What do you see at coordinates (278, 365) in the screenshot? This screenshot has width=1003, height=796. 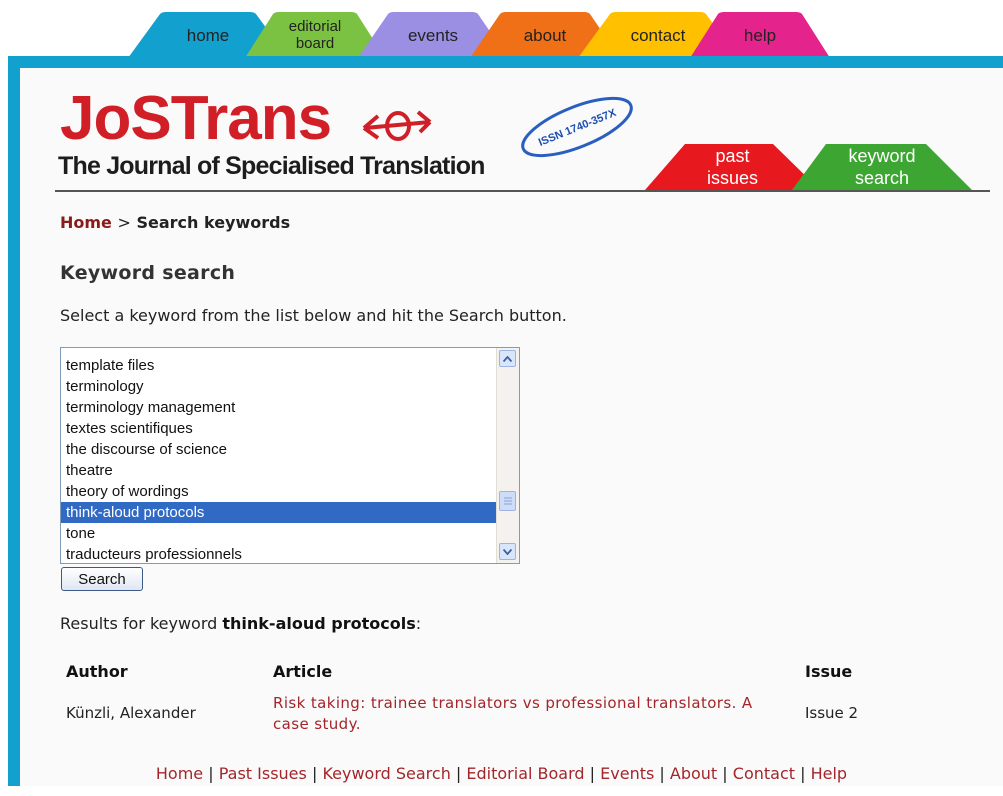 I see `list-item: template files` at bounding box center [278, 365].